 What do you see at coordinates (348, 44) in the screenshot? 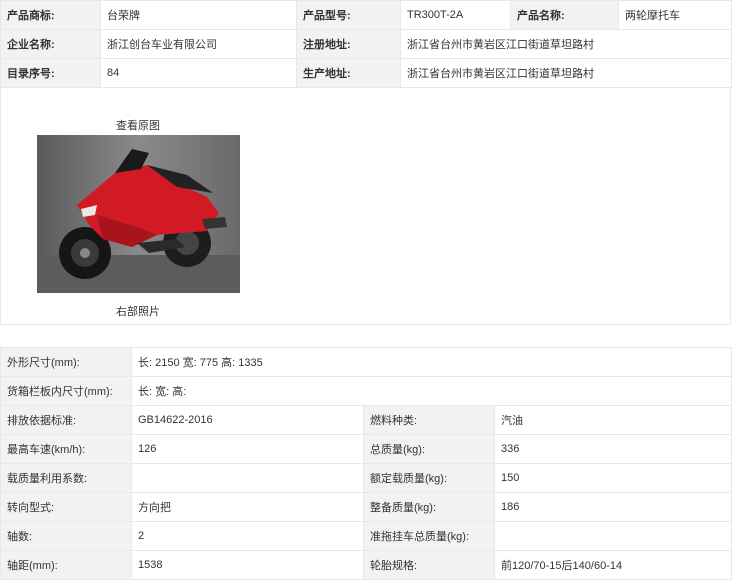
I see `registered-address-label: 注册地址:` at bounding box center [348, 44].